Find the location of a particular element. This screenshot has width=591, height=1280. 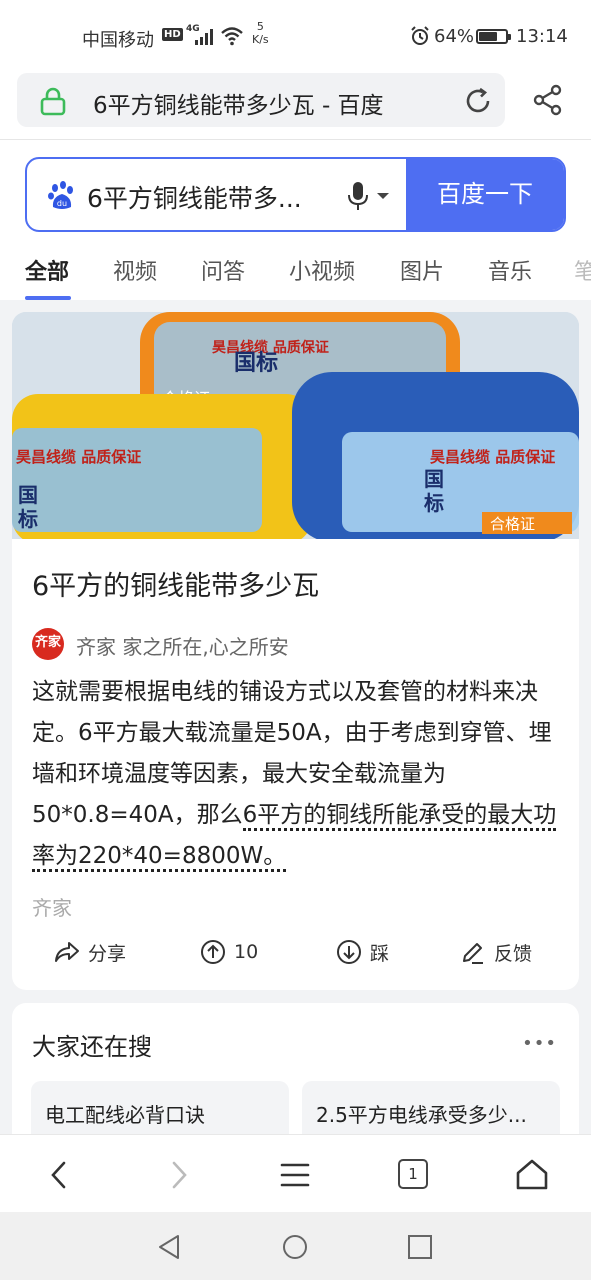

battery-icon is located at coordinates (493, 36).